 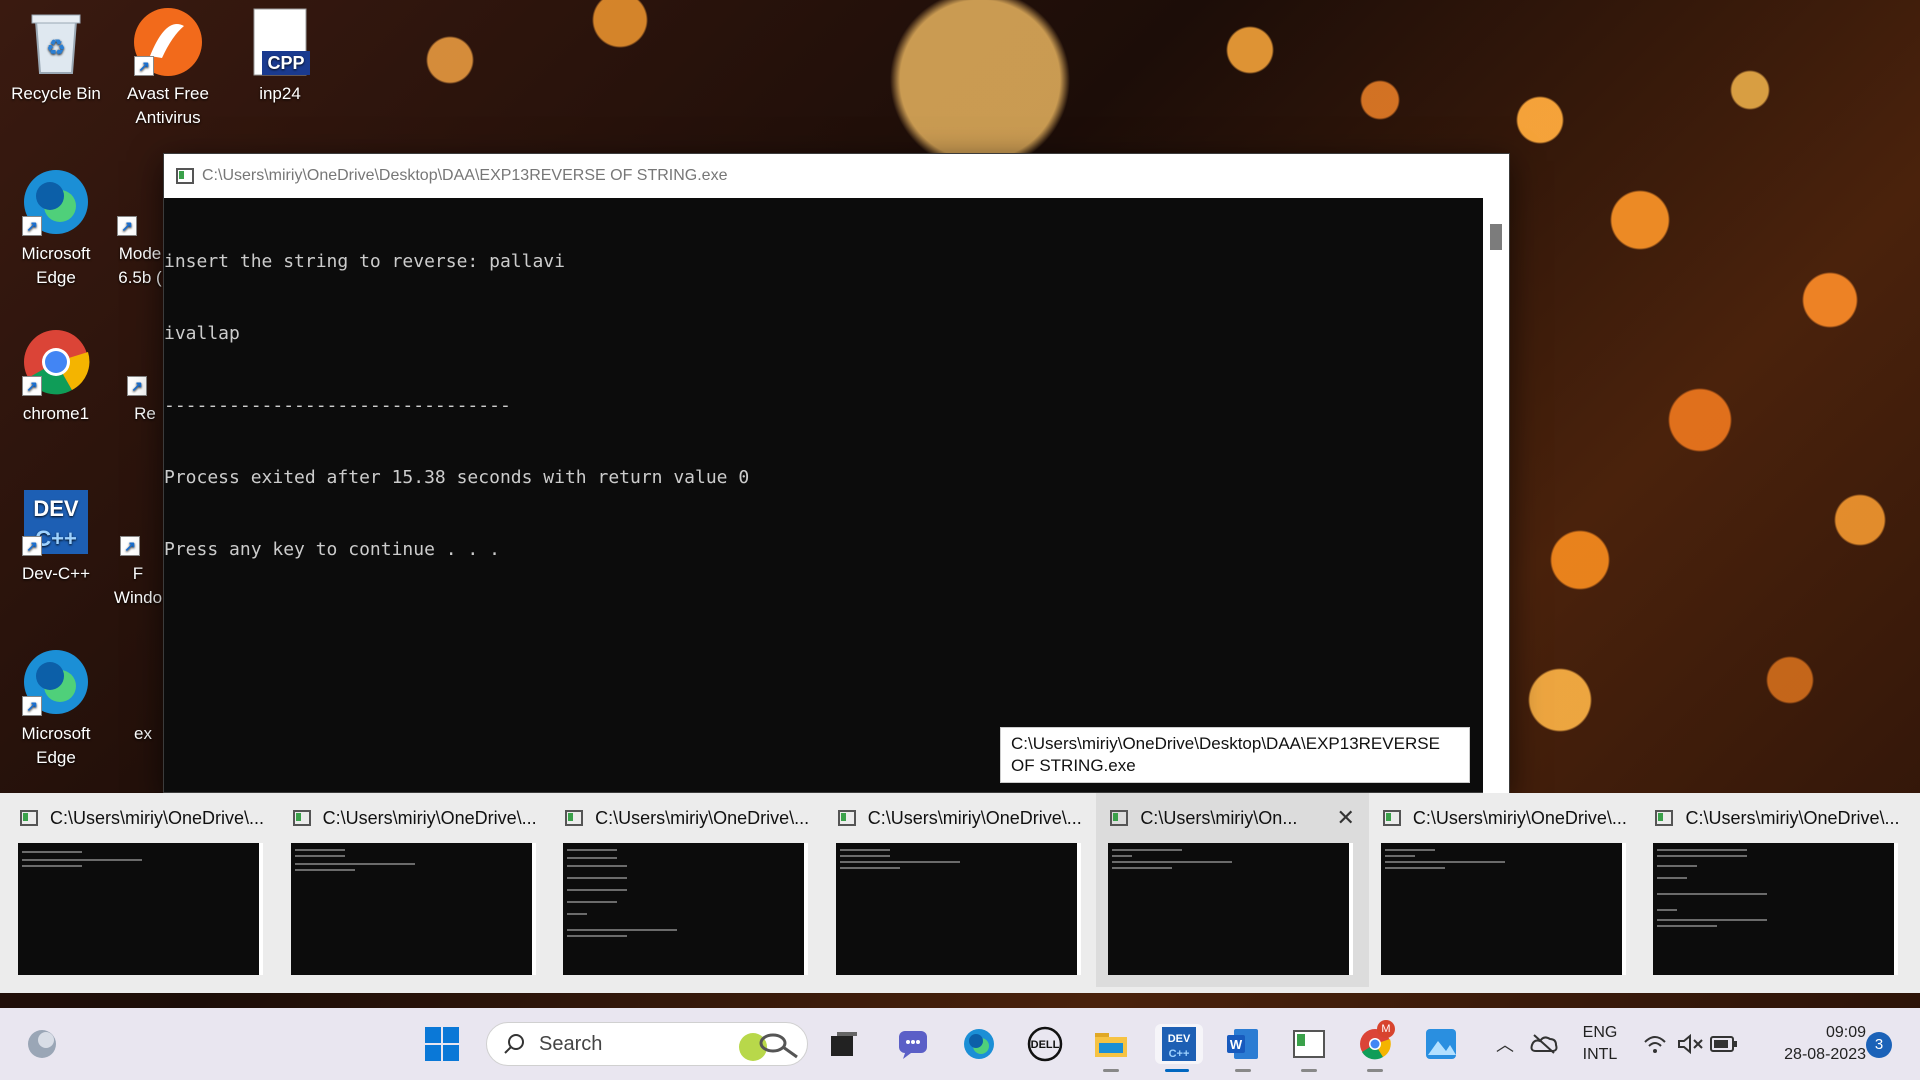 What do you see at coordinates (138, 522) in the screenshot?
I see `document-icon: ↗` at bounding box center [138, 522].